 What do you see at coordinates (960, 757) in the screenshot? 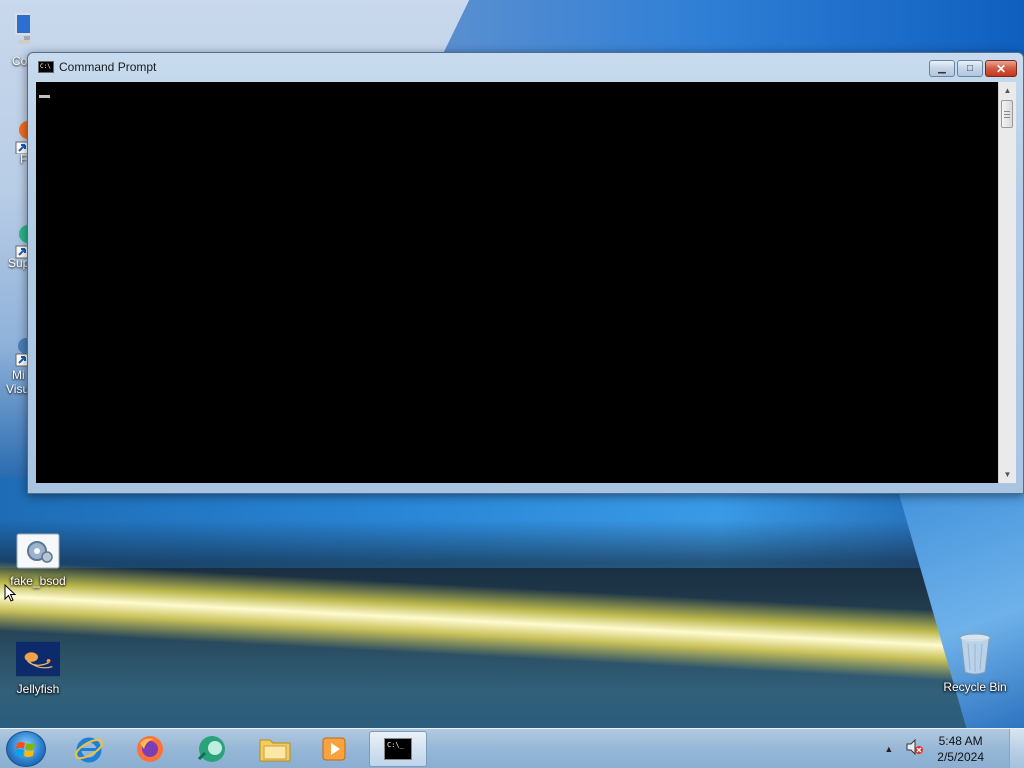
I see `clock-date: 2/5/2024` at bounding box center [960, 757].